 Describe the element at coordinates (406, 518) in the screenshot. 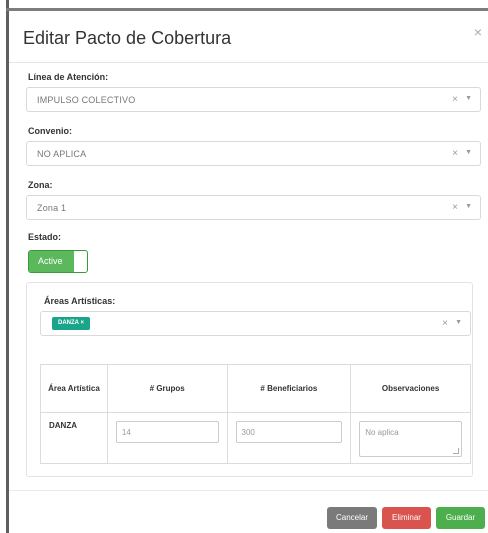

I see `delete-button: Eliminar` at that location.